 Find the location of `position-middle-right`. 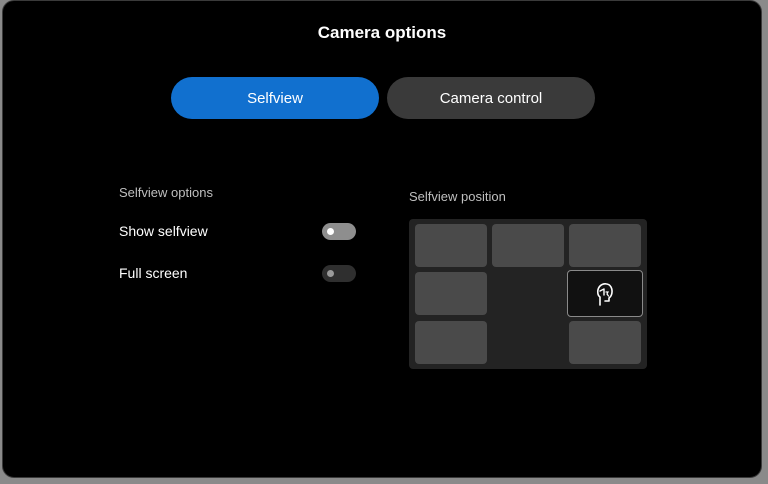

position-middle-right is located at coordinates (605, 293).